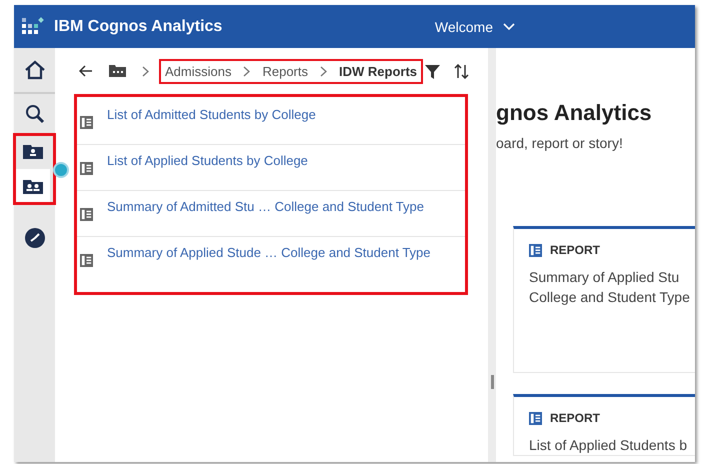 The width and height of the screenshot is (702, 464). Describe the element at coordinates (574, 113) in the screenshot. I see `welcome-title: gnos Analytics` at that location.